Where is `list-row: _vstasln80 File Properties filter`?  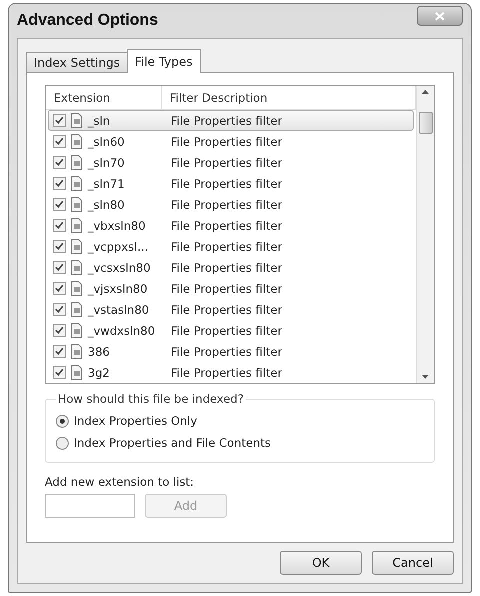
list-row: _vstasln80 File Properties filter is located at coordinates (231, 309).